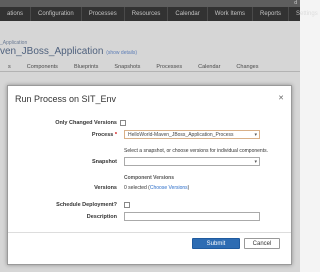 The image size is (320, 272). I want to click on schedule-checkbox, so click(127, 205).